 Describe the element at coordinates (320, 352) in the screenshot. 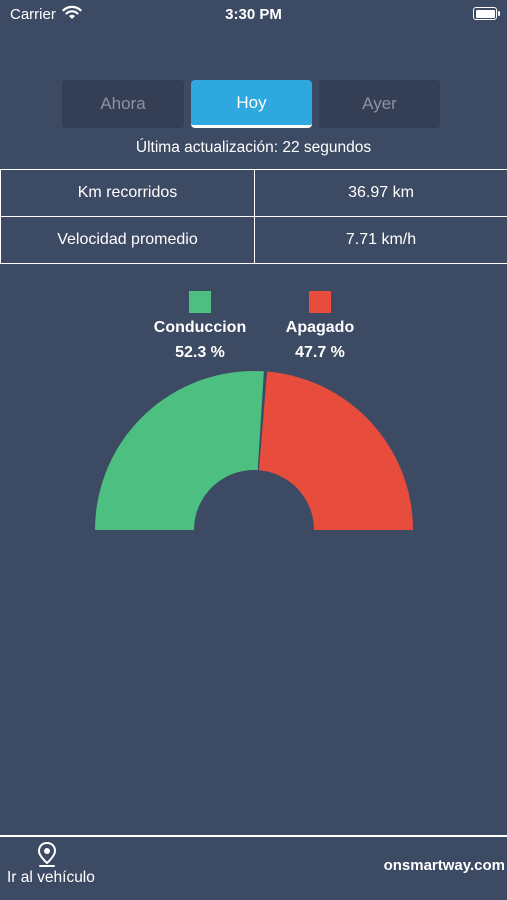

I see `legend-pct-apagado: 47.7 %` at that location.